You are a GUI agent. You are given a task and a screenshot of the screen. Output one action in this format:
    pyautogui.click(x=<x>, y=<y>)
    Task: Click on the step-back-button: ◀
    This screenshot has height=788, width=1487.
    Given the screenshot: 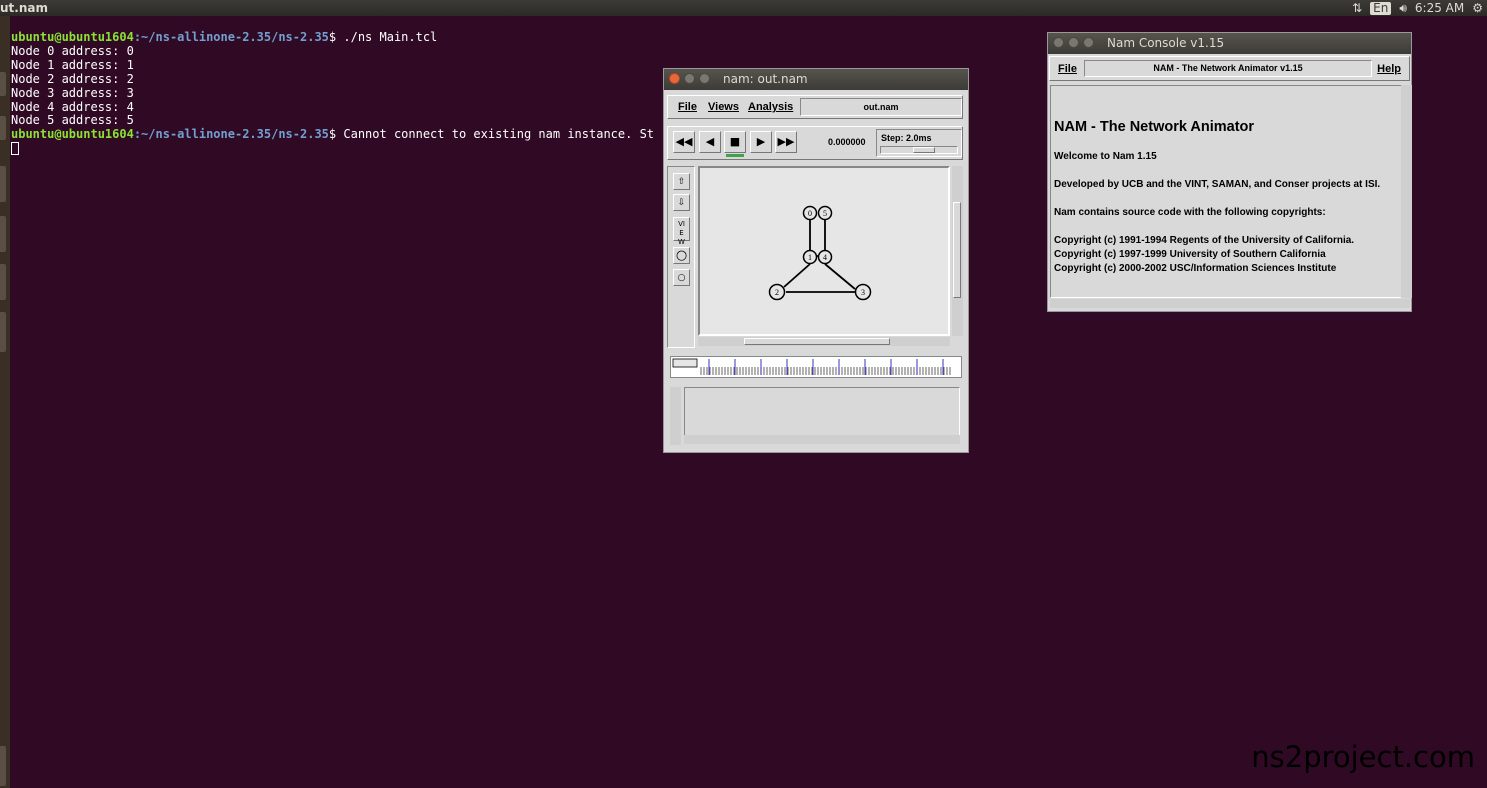 What is the action you would take?
    pyautogui.click(x=710, y=142)
    